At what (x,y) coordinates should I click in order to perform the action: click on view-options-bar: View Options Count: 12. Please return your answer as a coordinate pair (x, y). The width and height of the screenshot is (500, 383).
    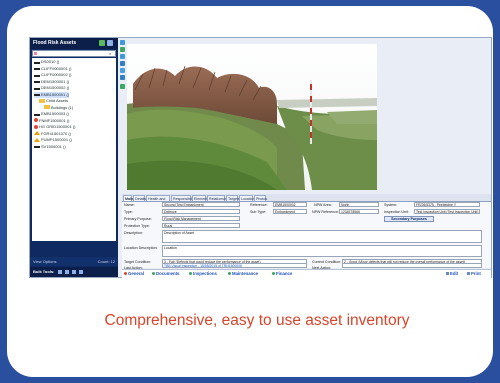
    Looking at the image, I should click on (74, 261).